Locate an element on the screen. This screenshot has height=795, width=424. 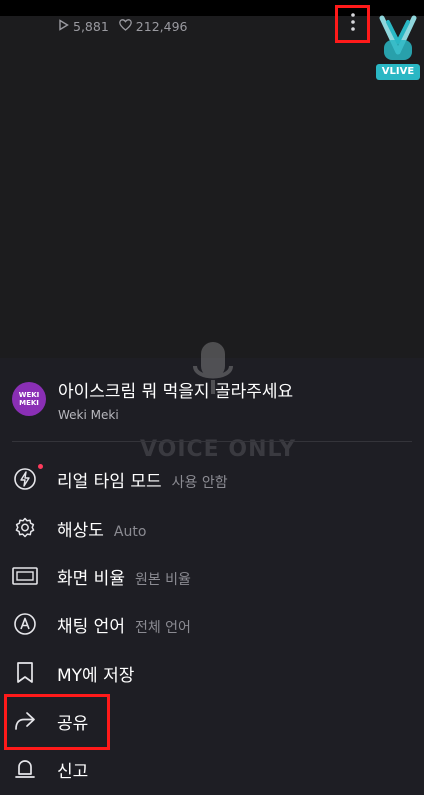
menu-item-save-to-my: MY에 저장 is located at coordinates (212, 673).